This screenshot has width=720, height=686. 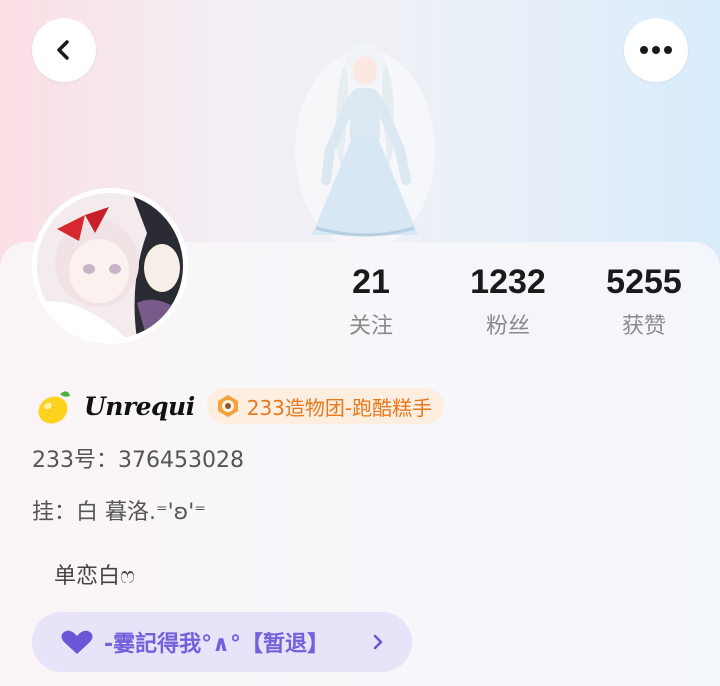 I want to click on avatar-character-model, so click(x=365, y=140).